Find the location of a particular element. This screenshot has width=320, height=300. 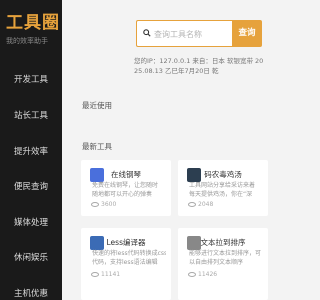

view-count: 11426 is located at coordinates (208, 274).